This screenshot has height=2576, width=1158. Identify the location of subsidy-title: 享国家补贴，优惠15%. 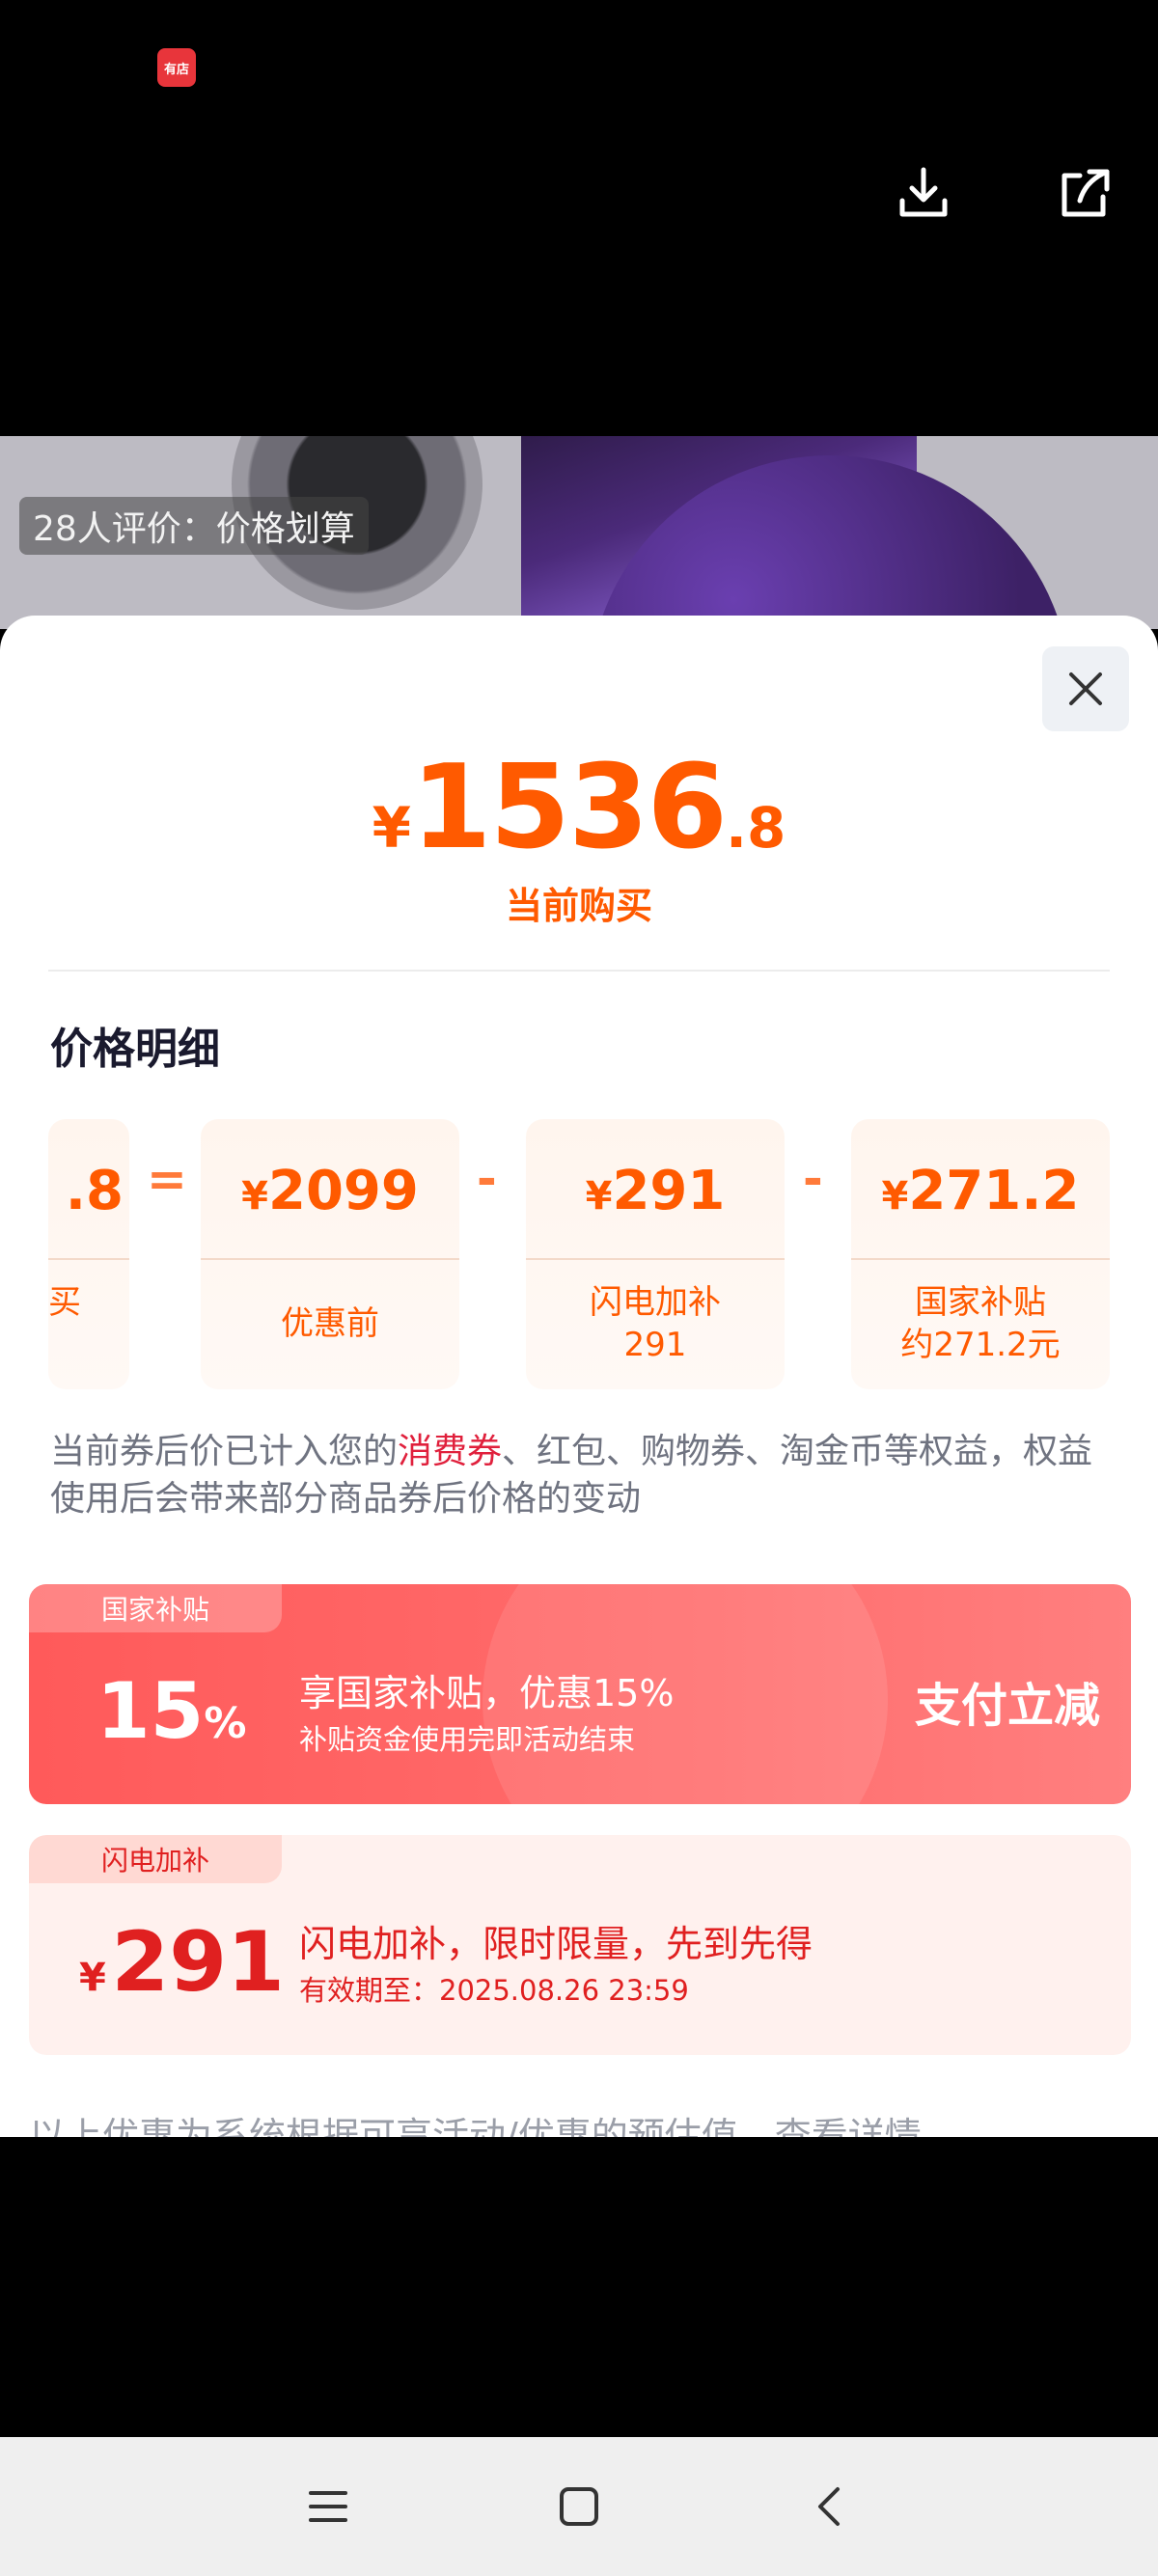
(487, 1693).